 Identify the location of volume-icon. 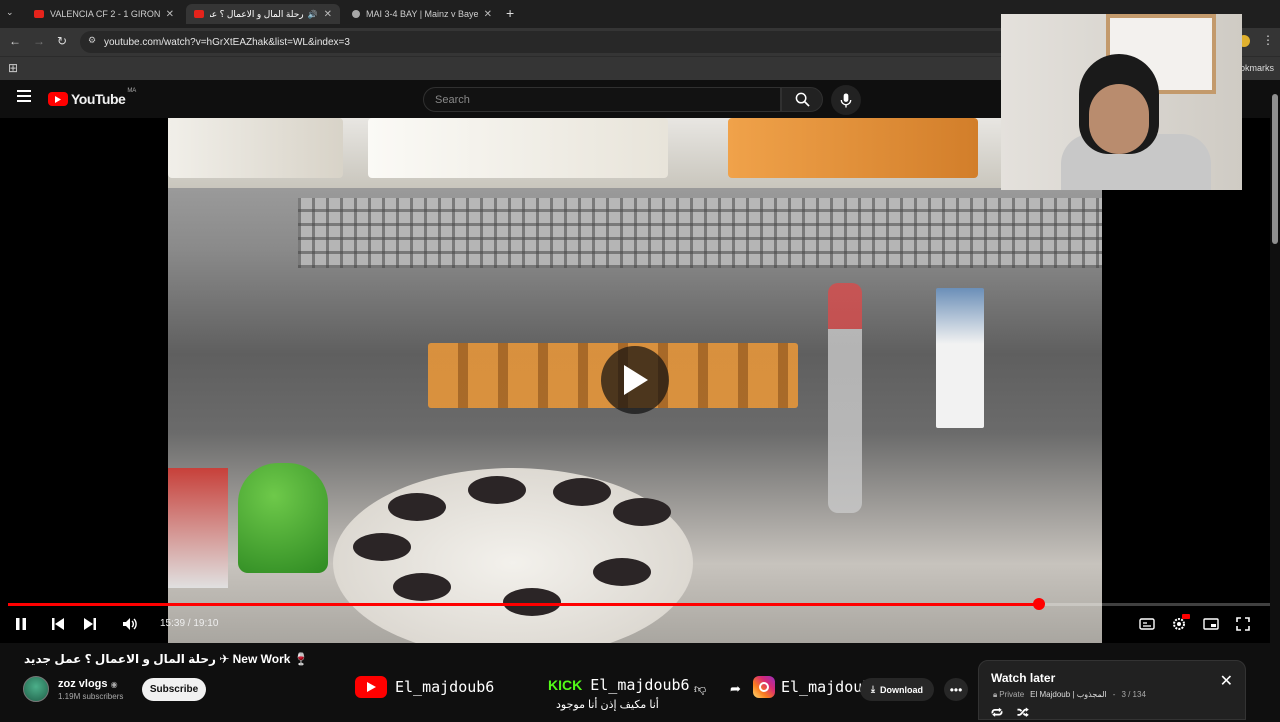
(130, 624).